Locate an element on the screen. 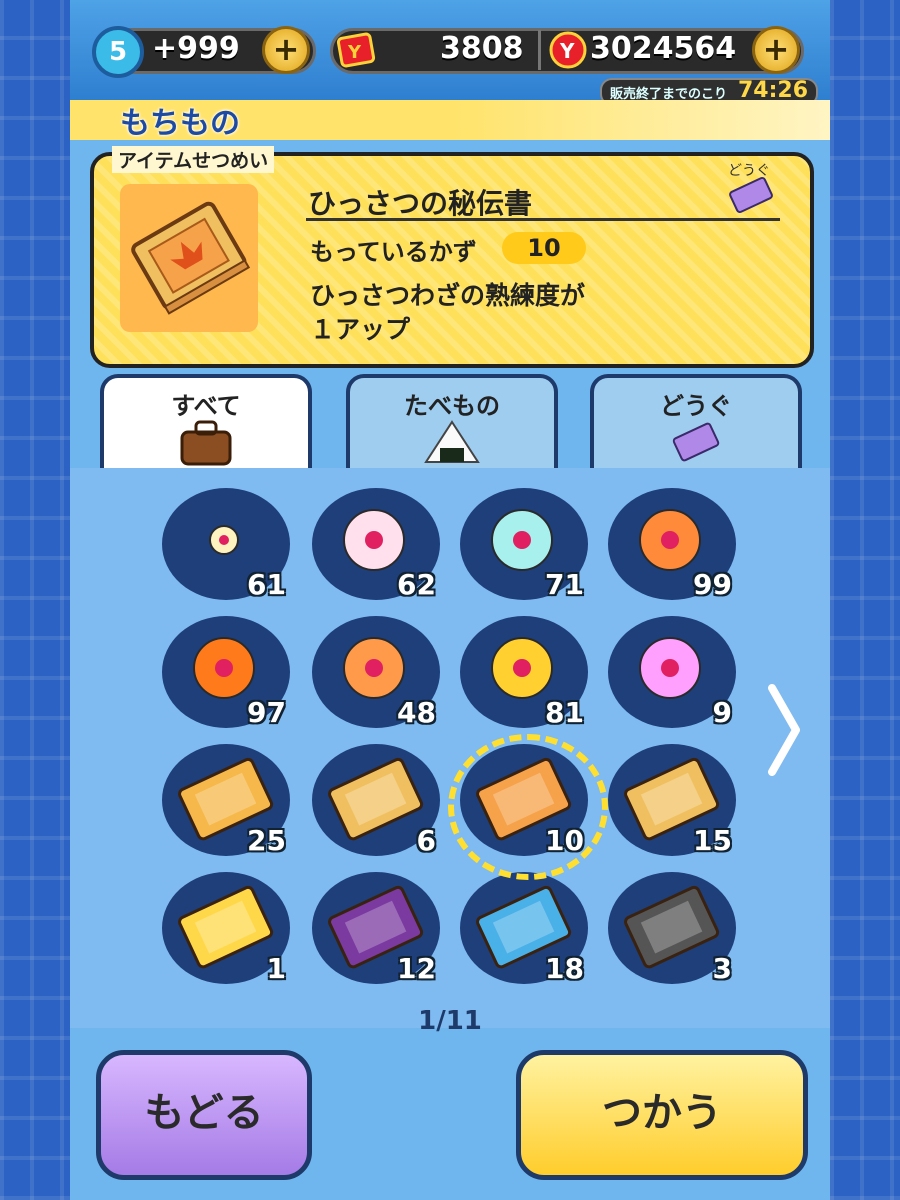 The width and height of the screenshot is (900, 1200). item-count: 97 is located at coordinates (266, 712).